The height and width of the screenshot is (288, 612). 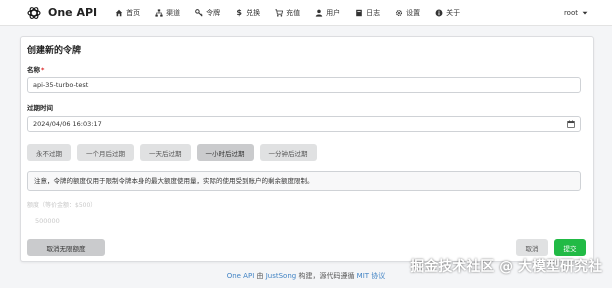 What do you see at coordinates (304, 124) in the screenshot?
I see `expire-datetime-input: 2024/04/06 16:03:17` at bounding box center [304, 124].